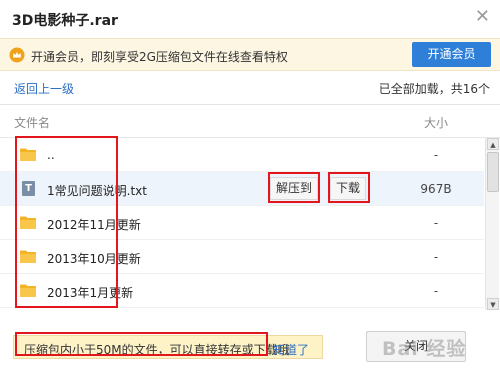  What do you see at coordinates (159, 57) in the screenshot?
I see `vip-message: 开通会员，即刻享受2G压缩包文件在线查看特权` at bounding box center [159, 57].